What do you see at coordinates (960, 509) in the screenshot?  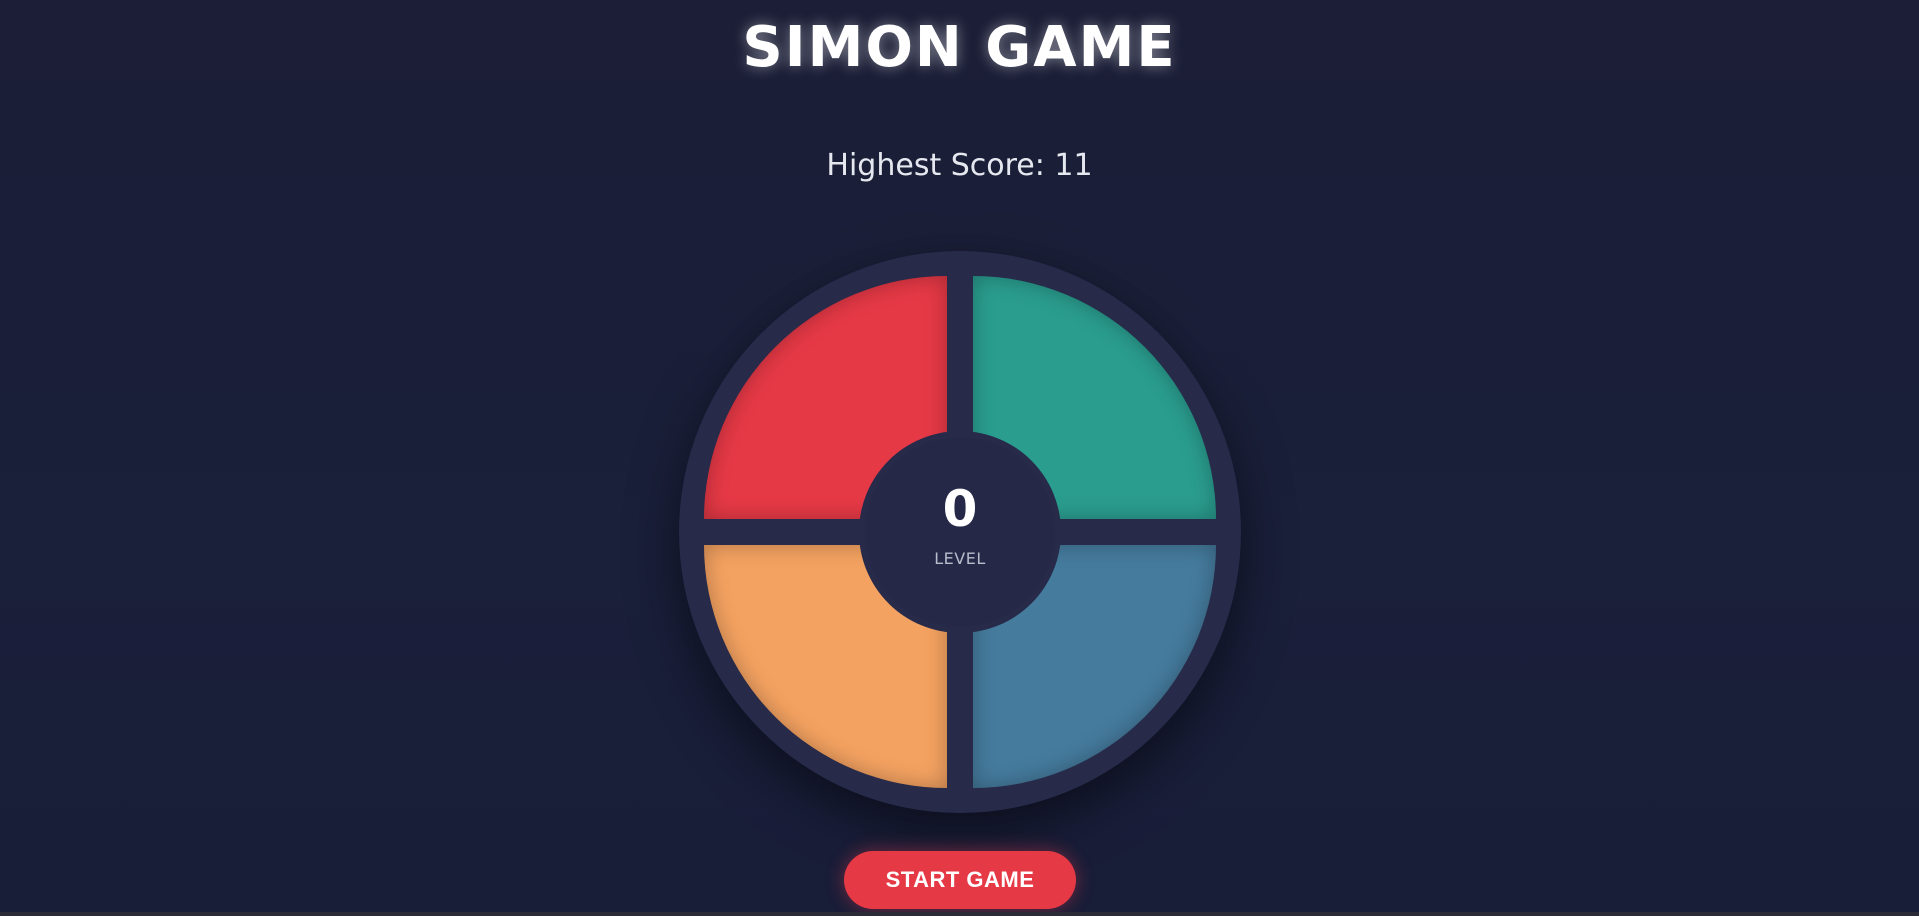 I see `level-value: 0` at bounding box center [960, 509].